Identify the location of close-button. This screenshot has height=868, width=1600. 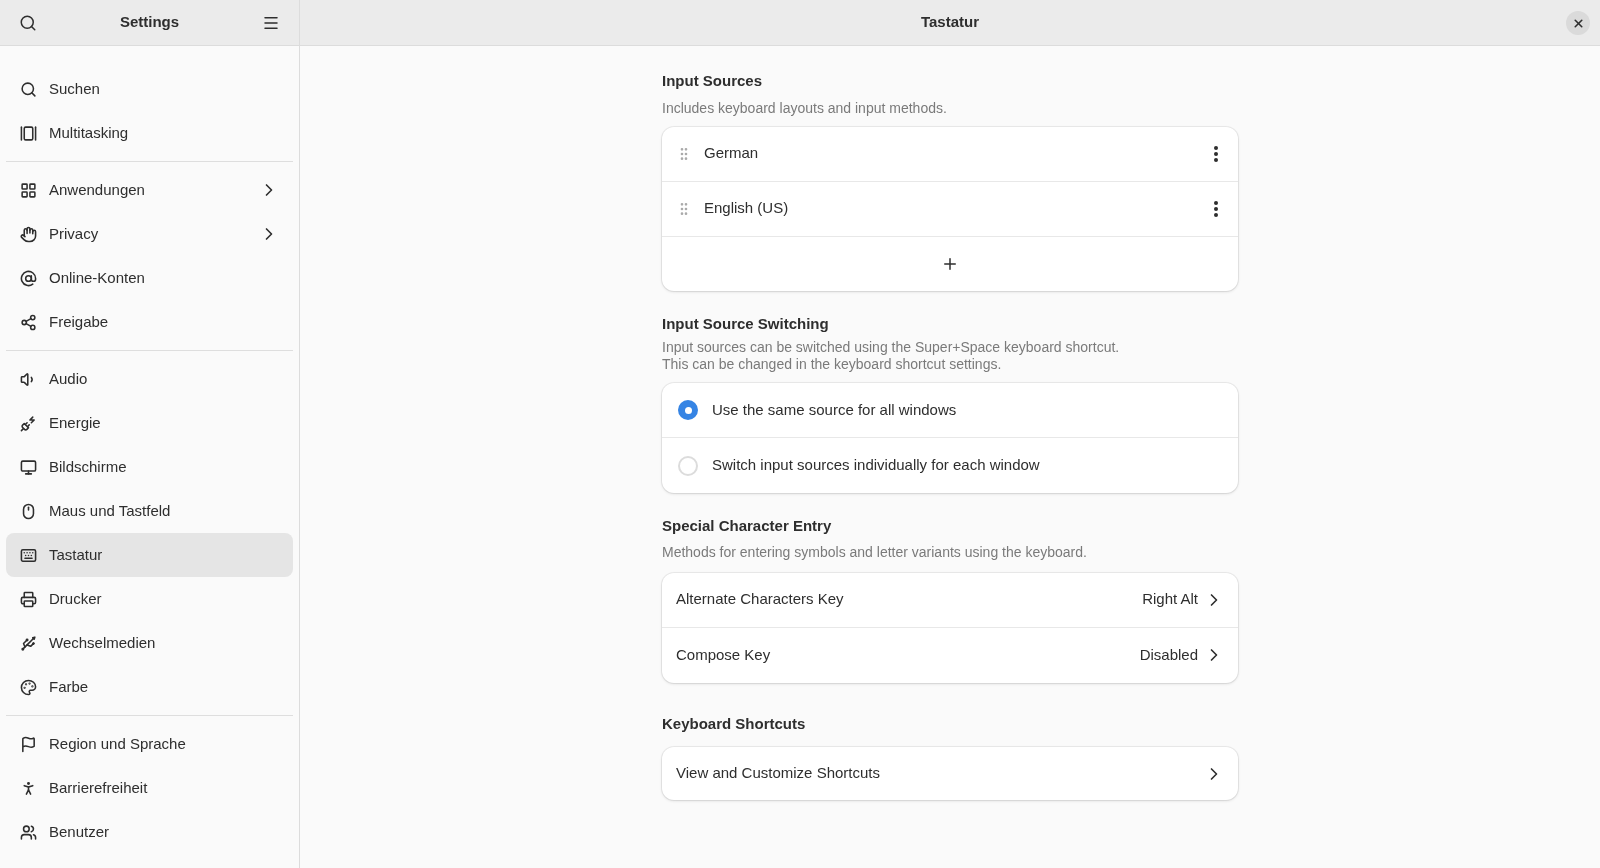
(1578, 23).